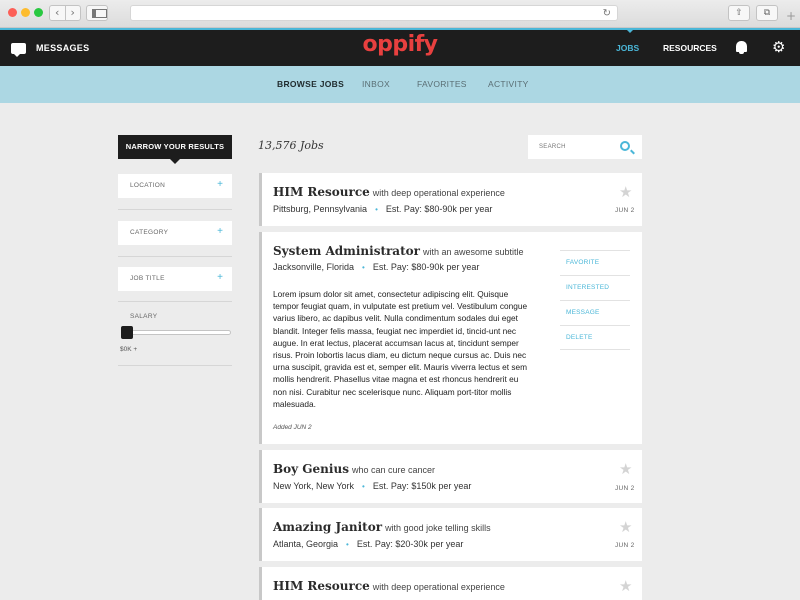 This screenshot has width=800, height=600. What do you see at coordinates (57, 13) in the screenshot?
I see `back-icon: ‹` at bounding box center [57, 13].